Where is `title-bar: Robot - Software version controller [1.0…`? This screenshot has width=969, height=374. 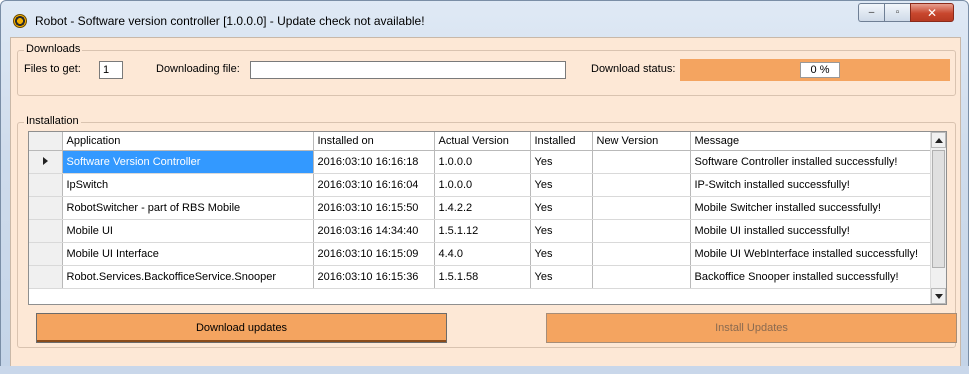 title-bar: Robot - Software version controller [1.0… is located at coordinates (484, 16).